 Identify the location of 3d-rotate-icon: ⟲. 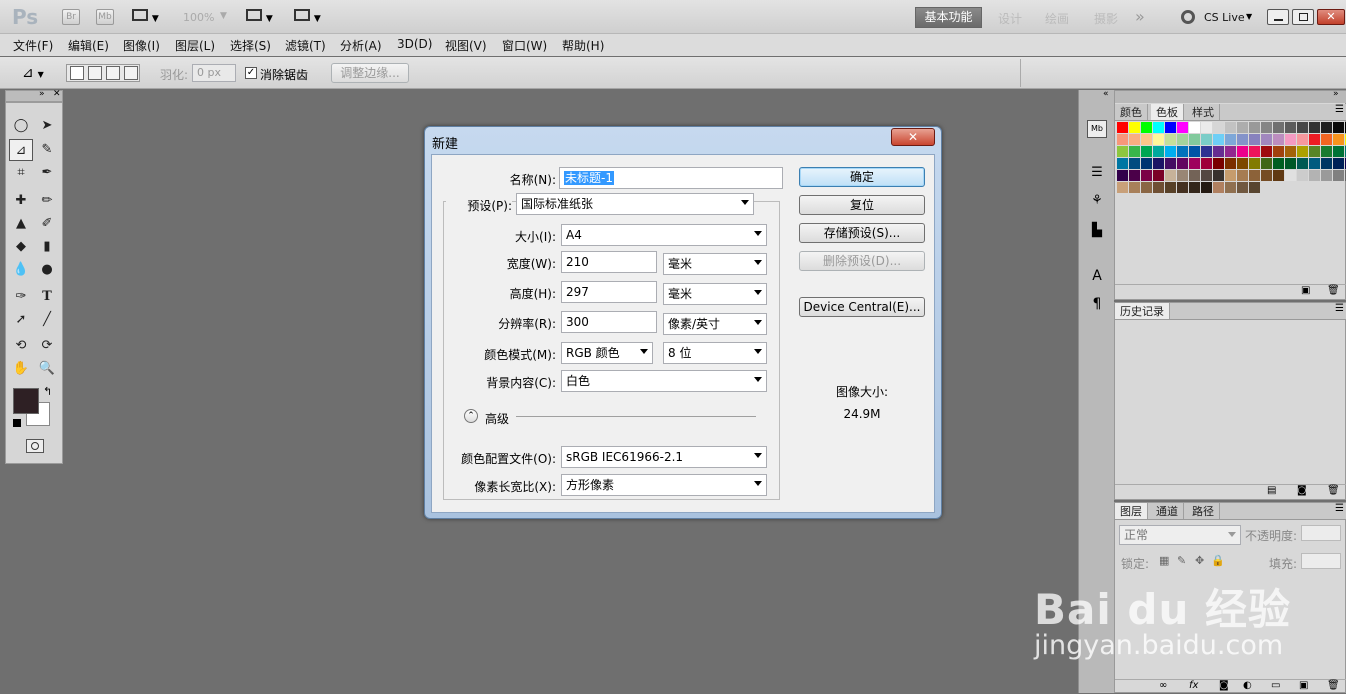
(21, 346).